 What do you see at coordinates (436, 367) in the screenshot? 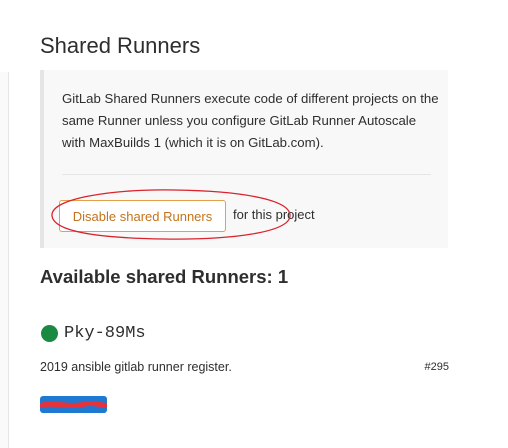
I see `runner-id: #295` at bounding box center [436, 367].